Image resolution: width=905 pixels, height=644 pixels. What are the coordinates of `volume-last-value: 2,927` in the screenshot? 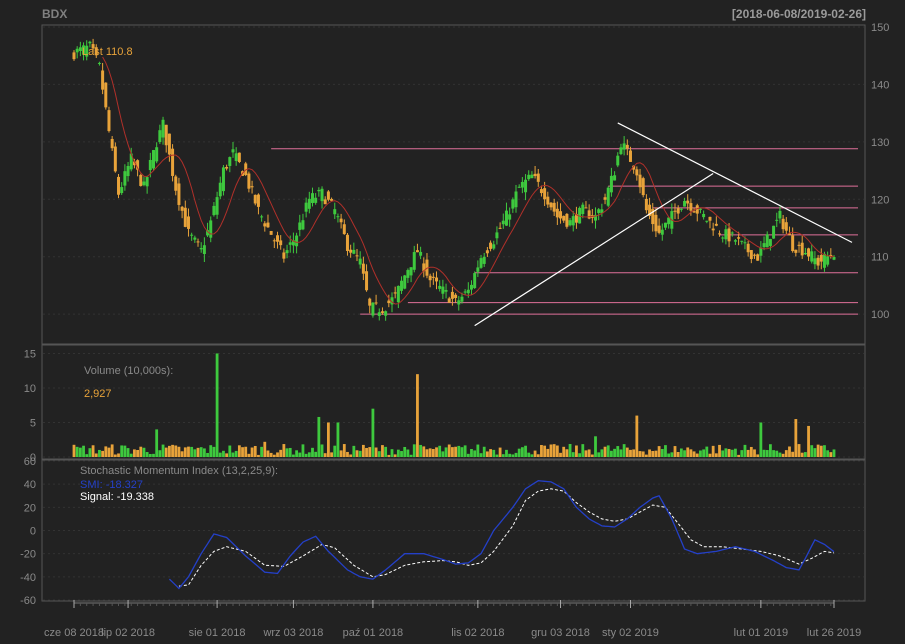 It's located at (98, 394).